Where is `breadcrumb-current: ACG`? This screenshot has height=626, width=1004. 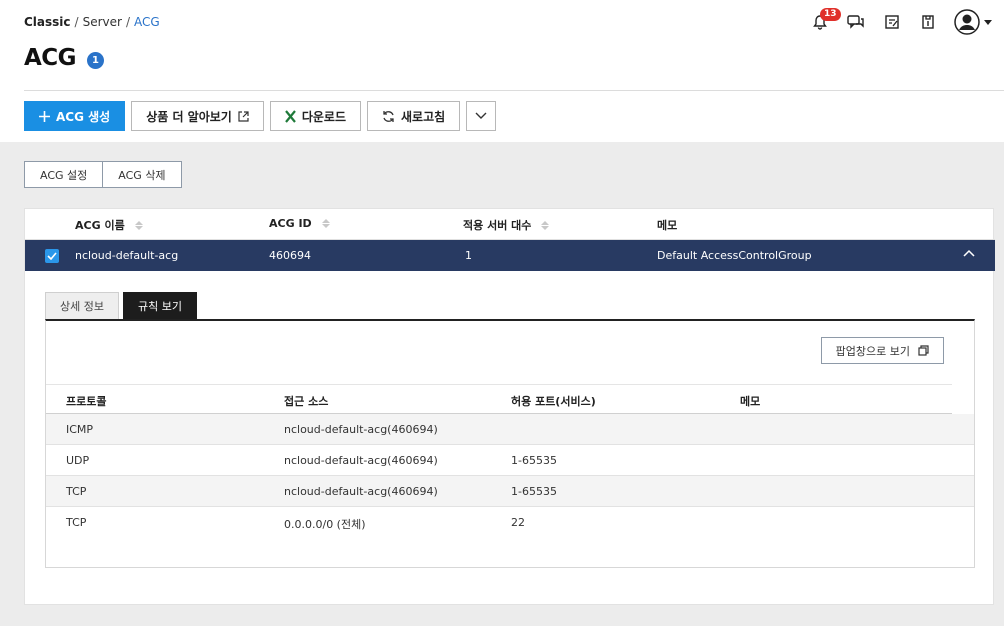 breadcrumb-current: ACG is located at coordinates (147, 22).